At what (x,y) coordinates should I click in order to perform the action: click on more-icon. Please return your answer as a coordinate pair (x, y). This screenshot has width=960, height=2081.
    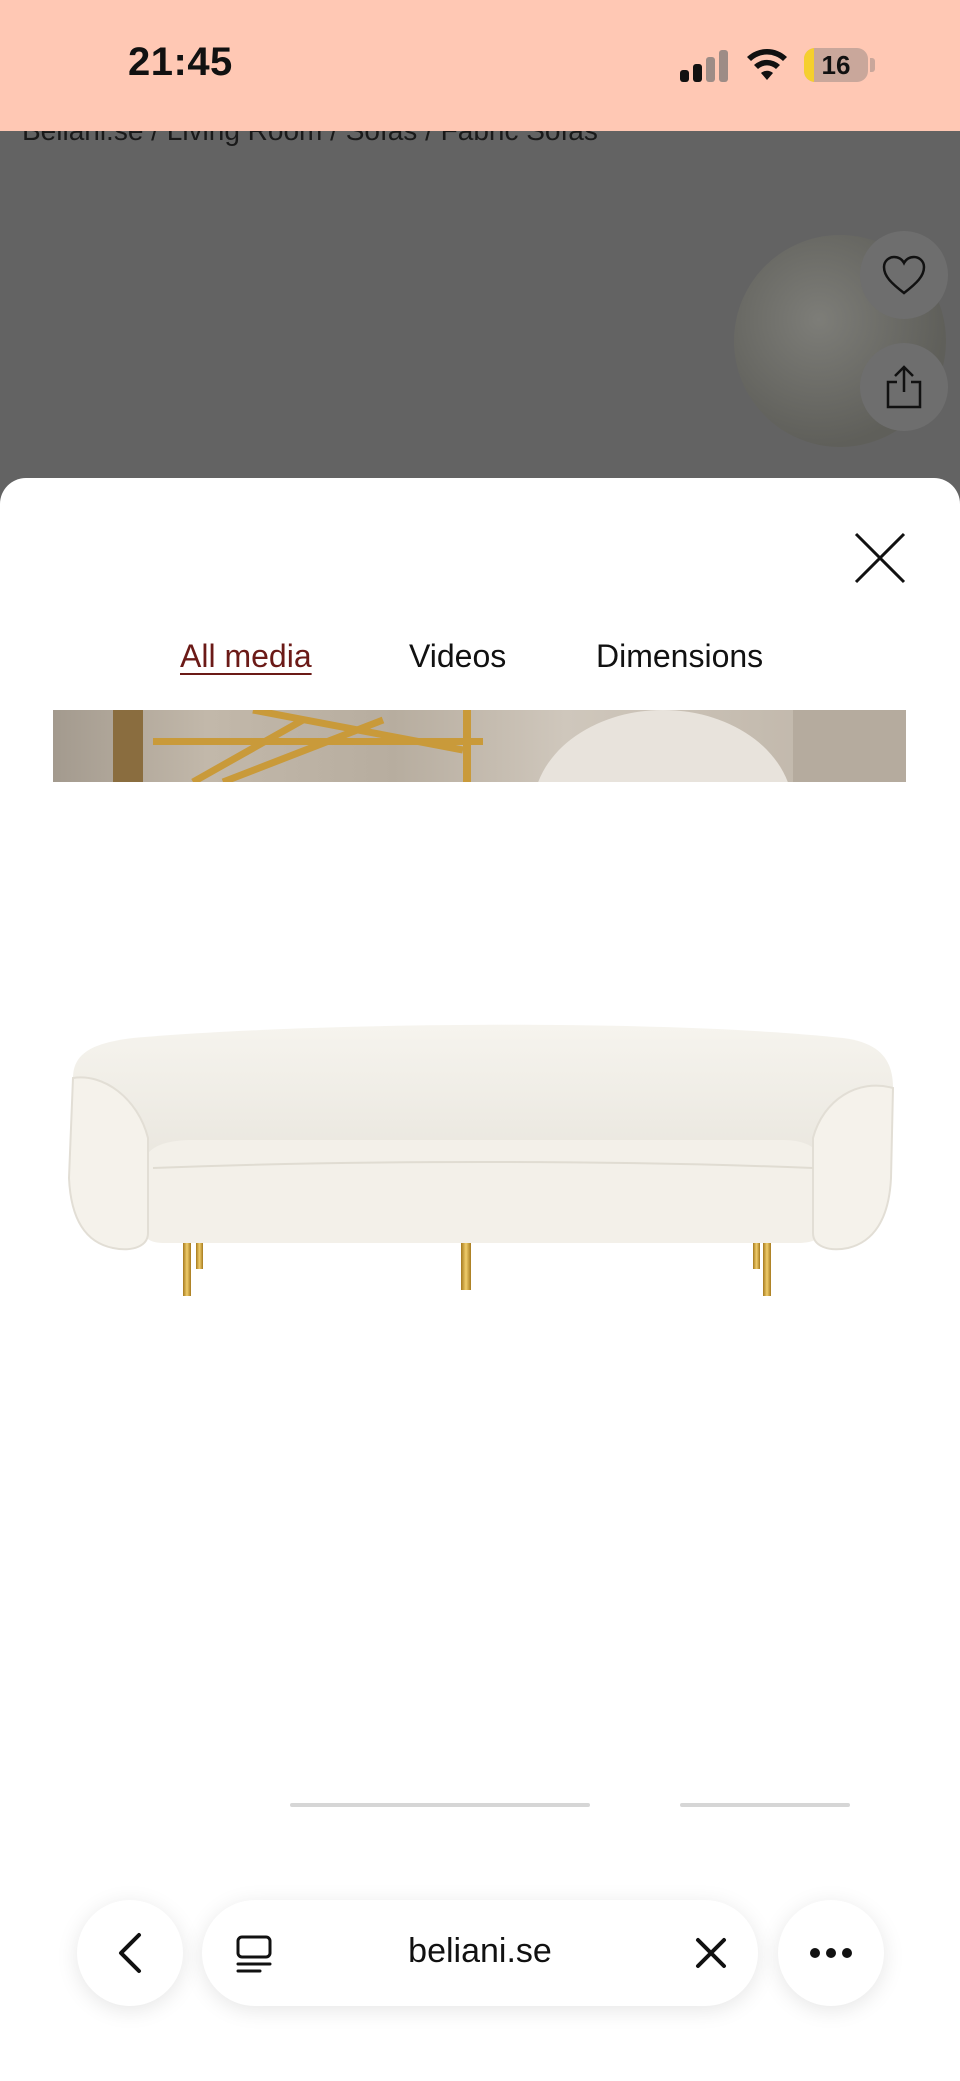
    Looking at the image, I should click on (831, 1953).